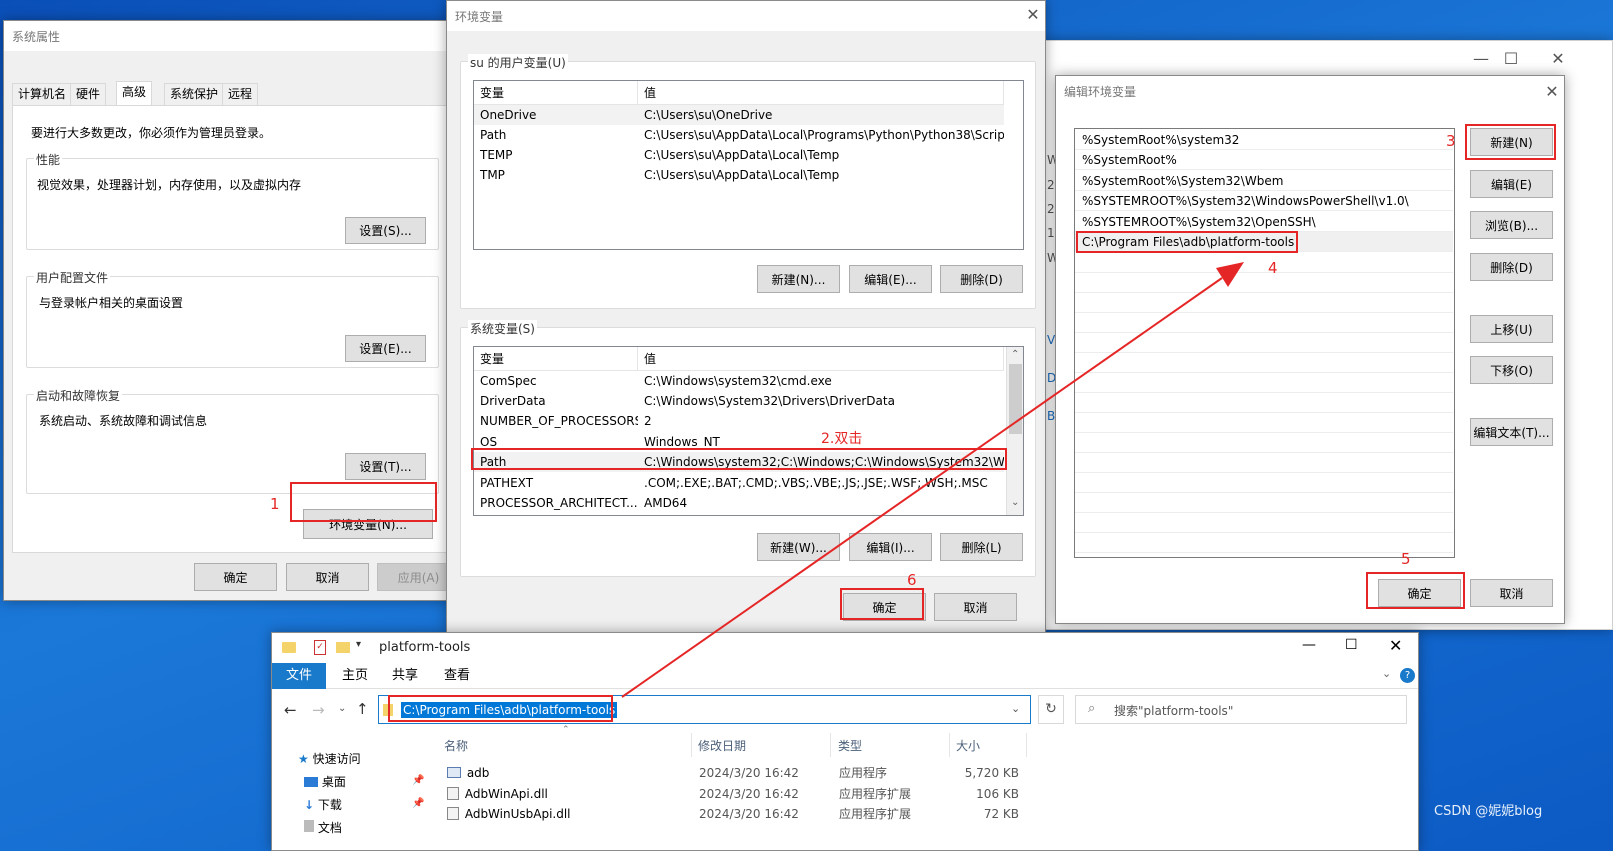 This screenshot has height=851, width=1613. Describe the element at coordinates (739, 381) in the screenshot. I see `table-row: ComSpec C:\Windows\system32\cmd.exe` at that location.